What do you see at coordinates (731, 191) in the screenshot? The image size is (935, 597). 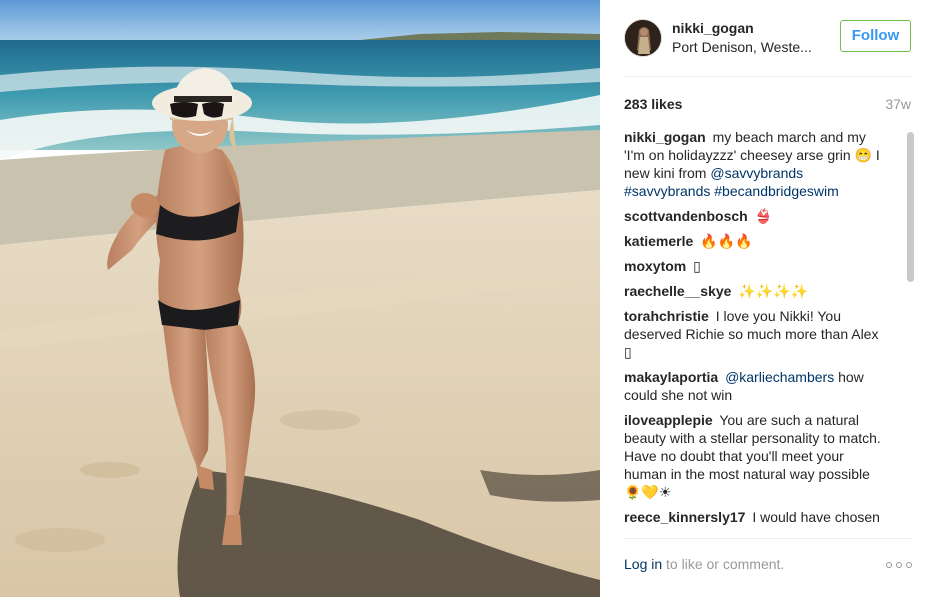 I see `hashtag-links: #savvybrands #becandbridgeswim` at bounding box center [731, 191].